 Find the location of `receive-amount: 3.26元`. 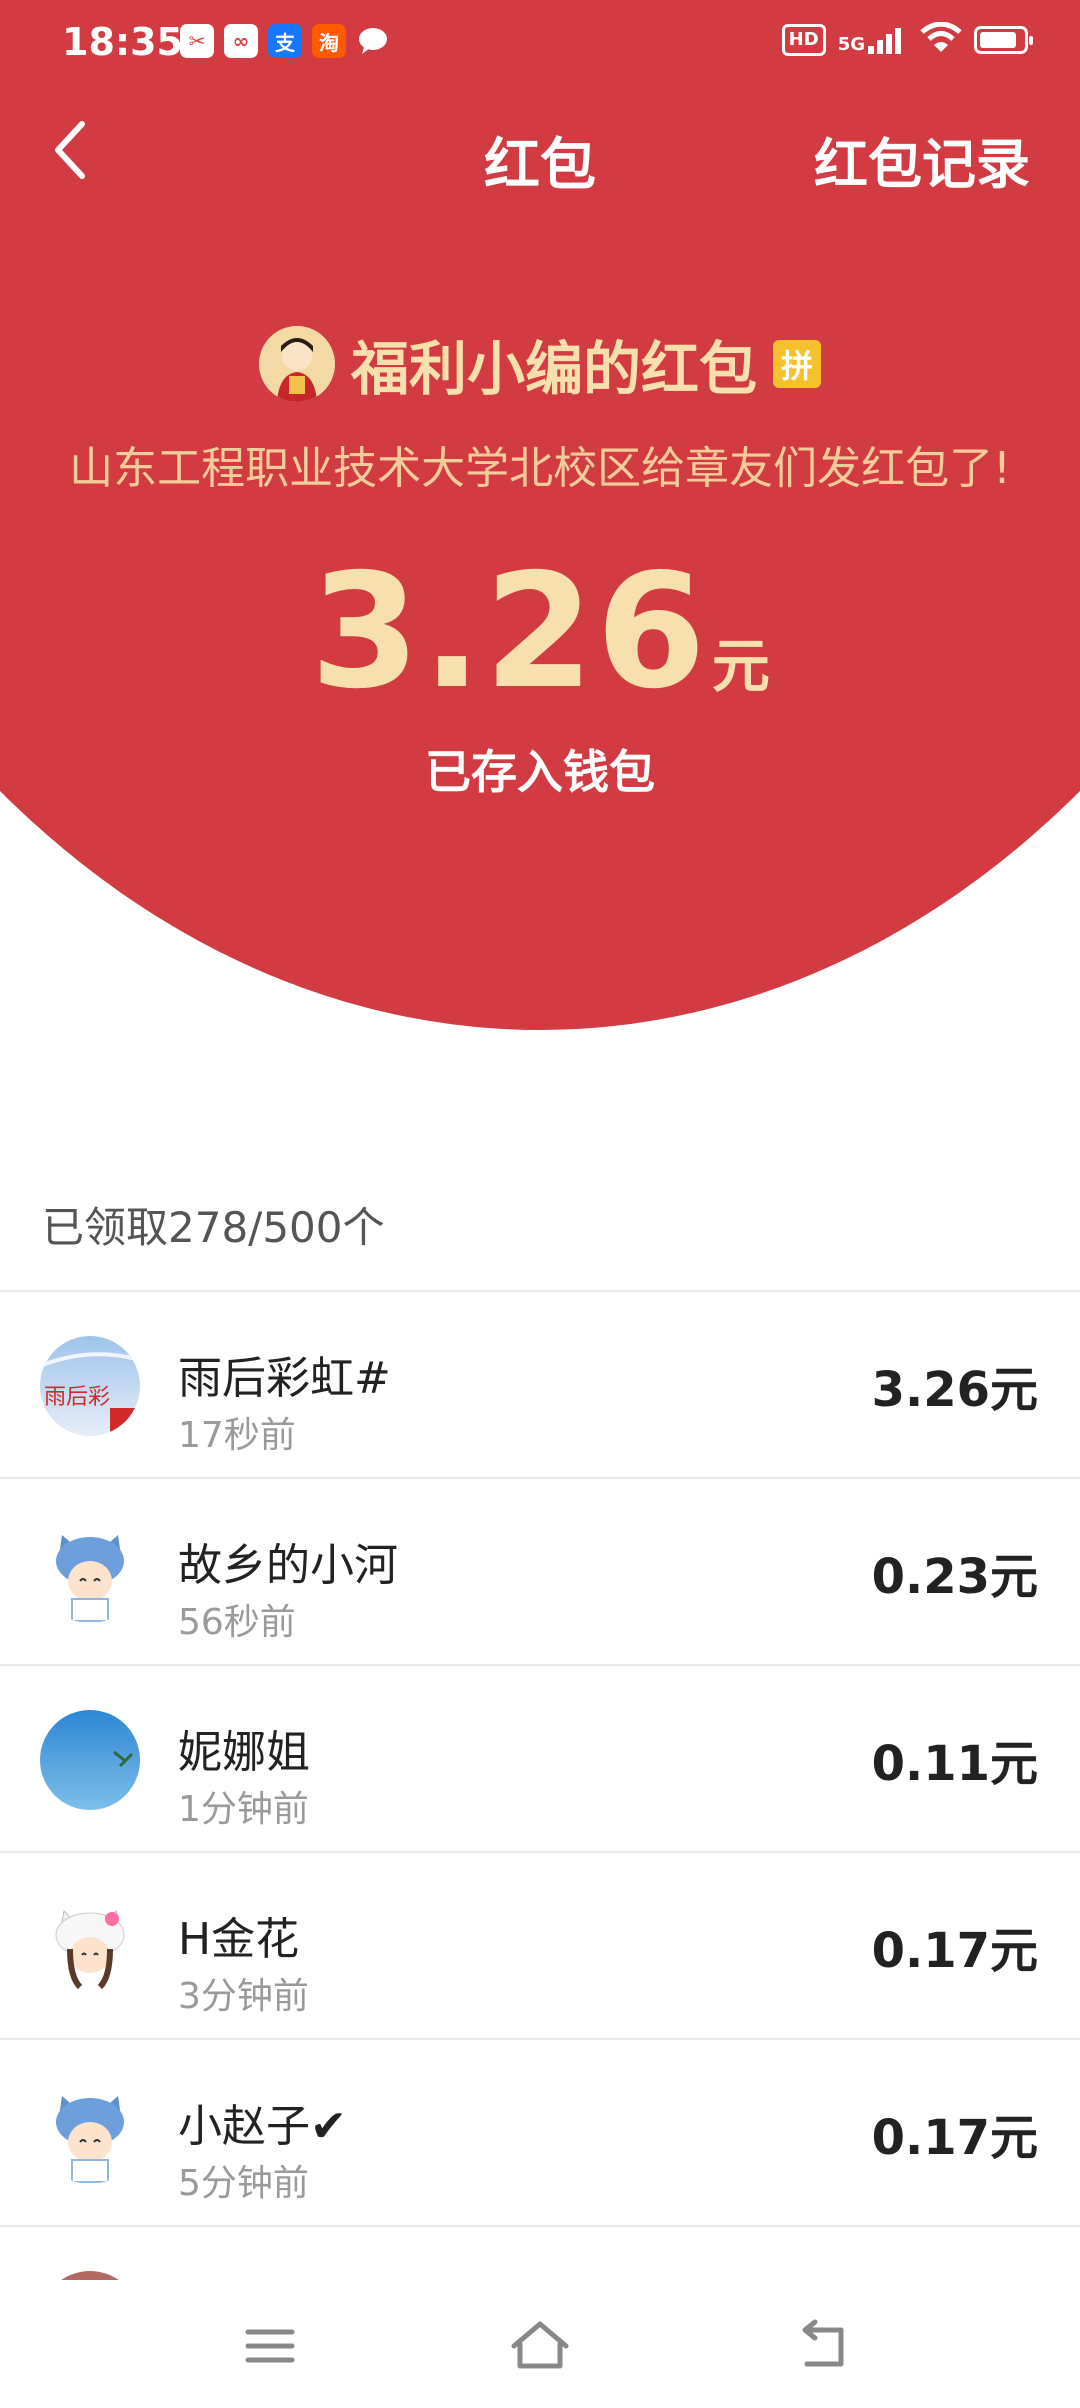

receive-amount: 3.26元 is located at coordinates (954, 1390).